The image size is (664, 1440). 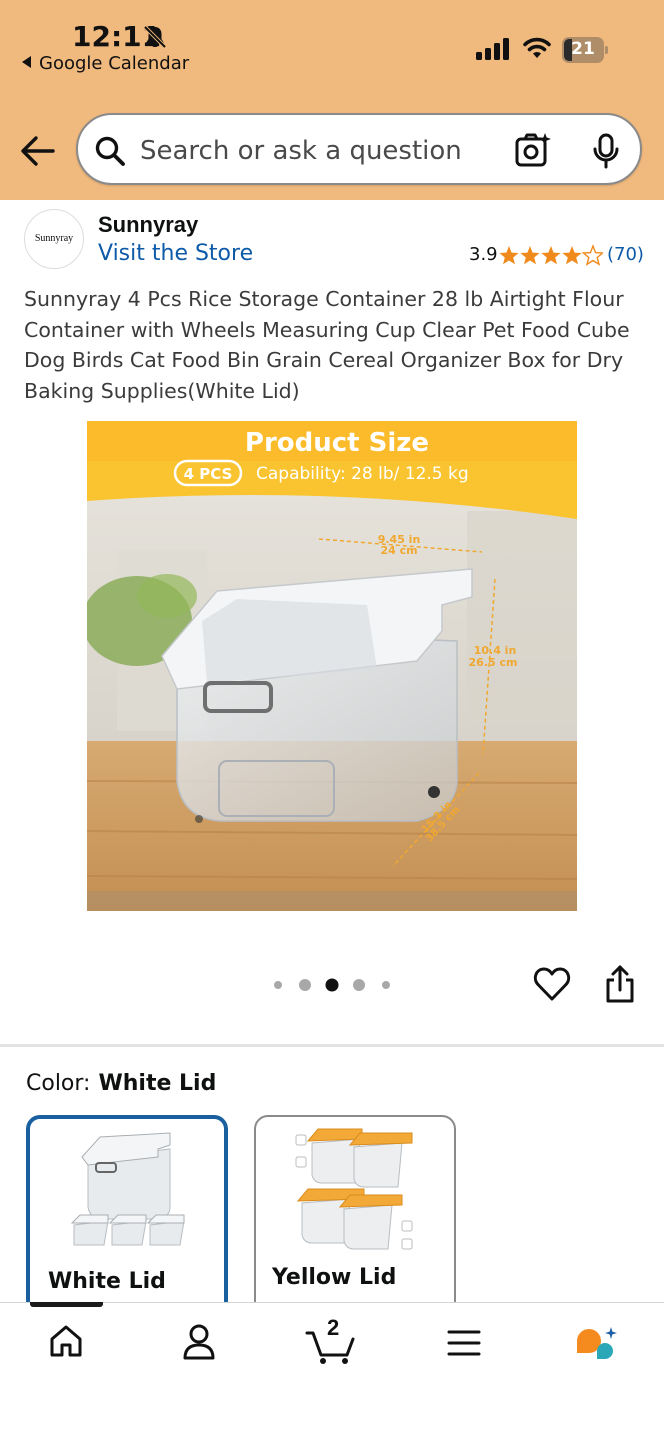 What do you see at coordinates (107, 1281) in the screenshot?
I see `swatch-white-lid-label: White Lid` at bounding box center [107, 1281].